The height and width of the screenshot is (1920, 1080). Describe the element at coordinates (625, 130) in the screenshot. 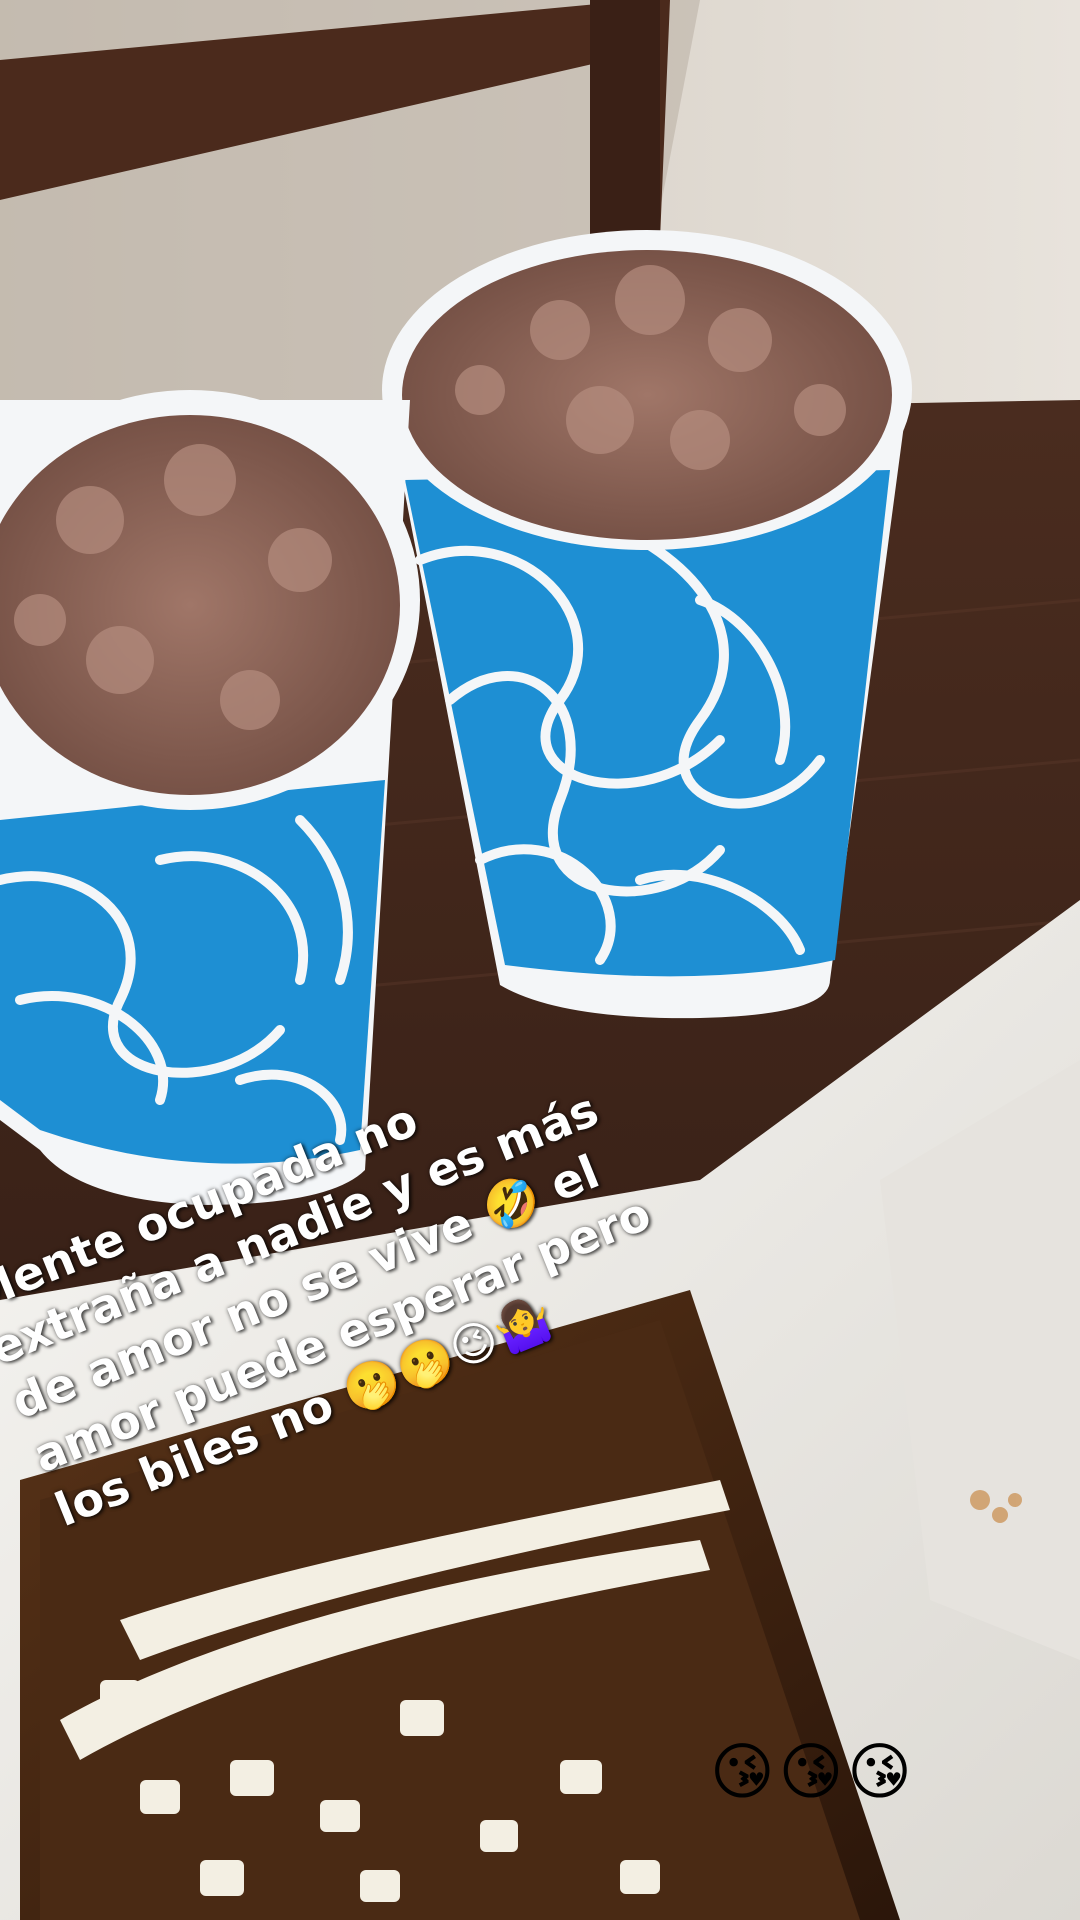

I see `chair-leg` at that location.